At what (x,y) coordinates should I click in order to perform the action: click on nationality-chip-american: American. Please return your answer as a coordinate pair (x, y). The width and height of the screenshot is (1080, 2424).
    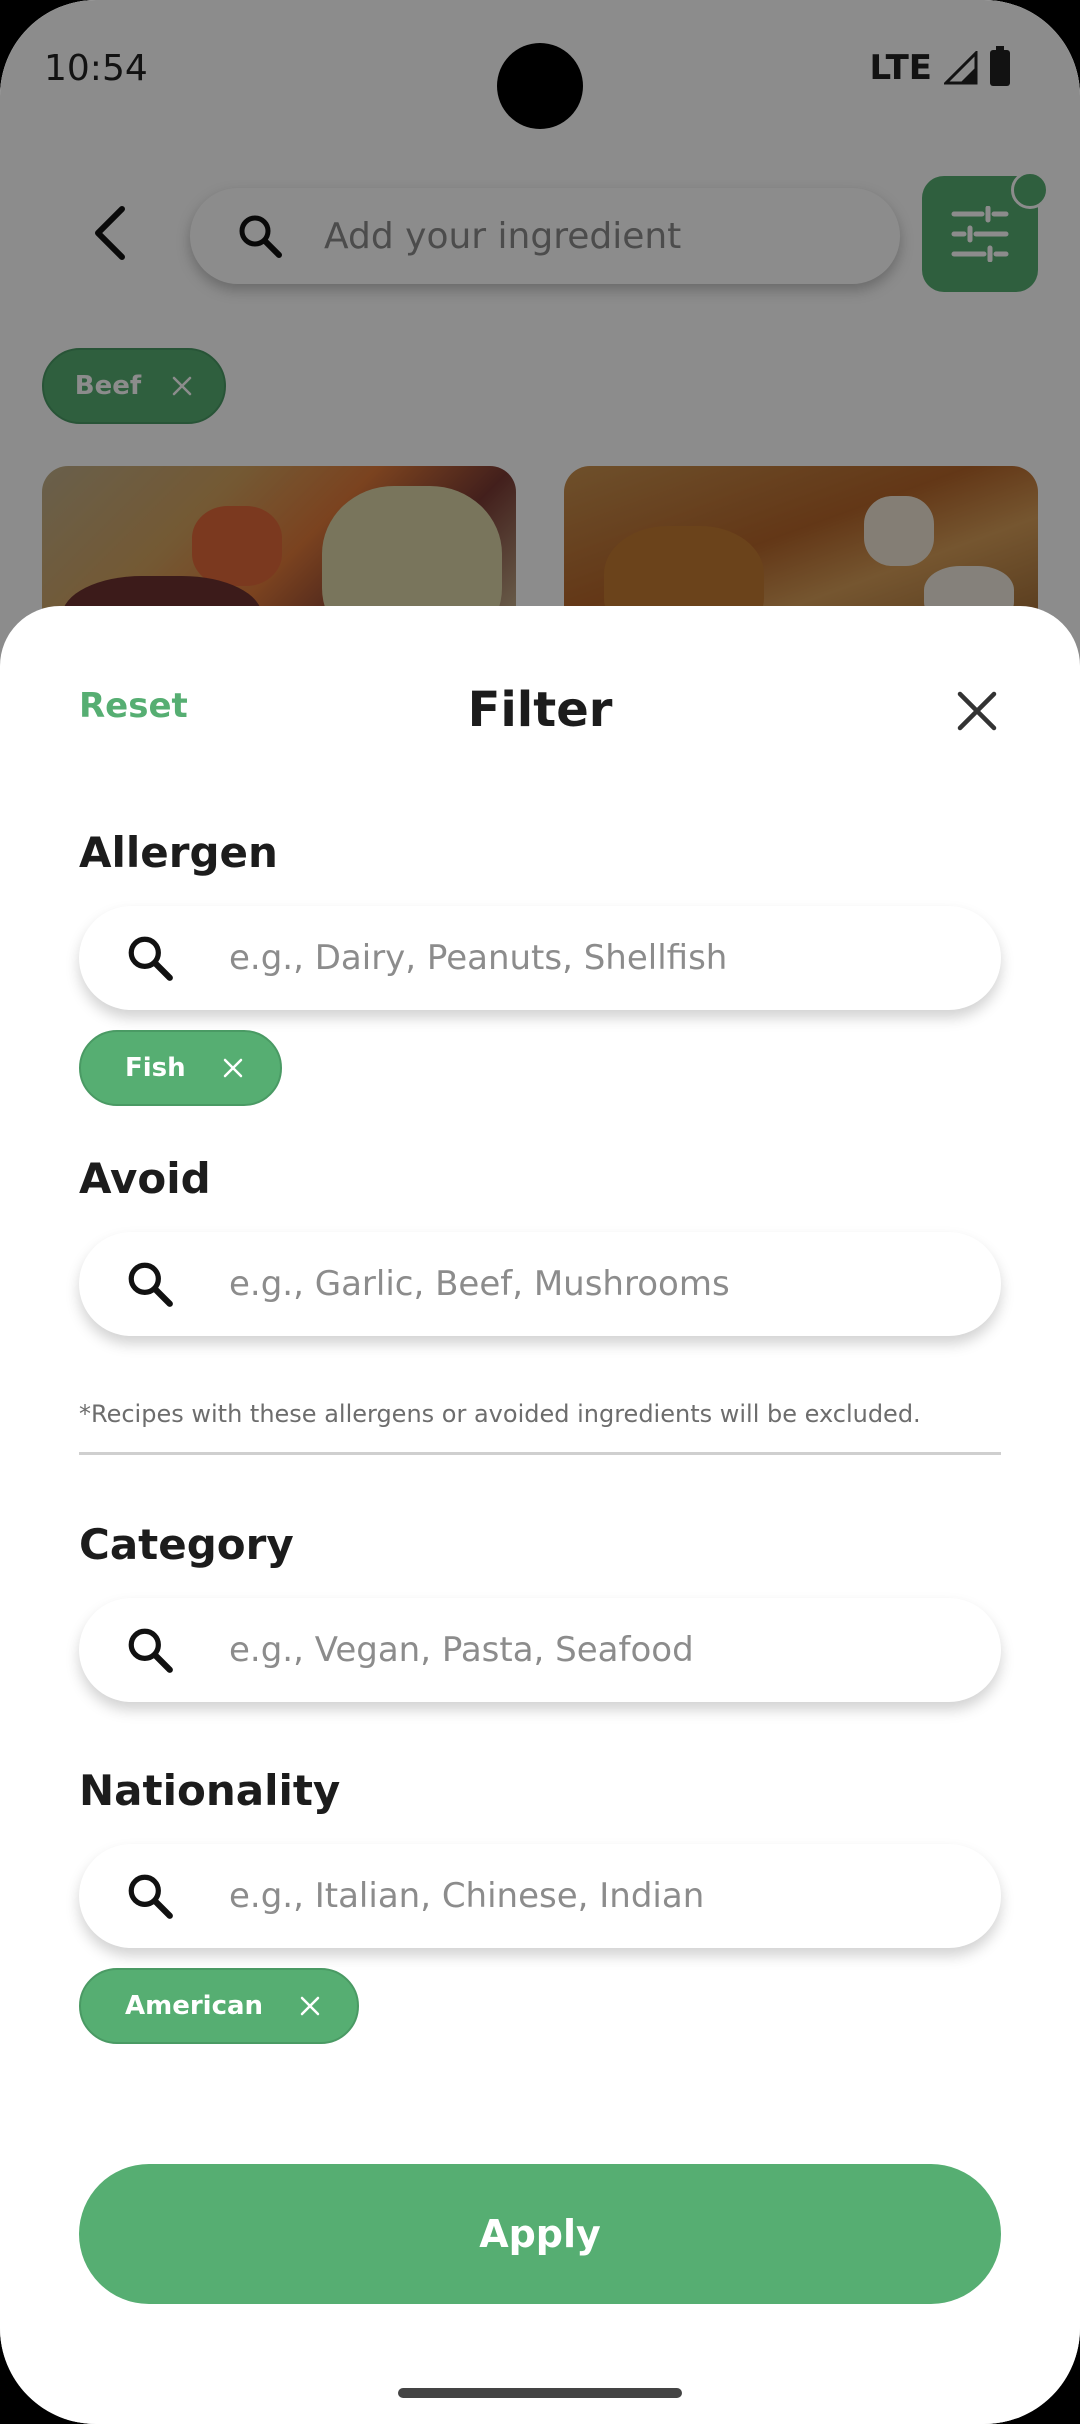
    Looking at the image, I should click on (219, 2006).